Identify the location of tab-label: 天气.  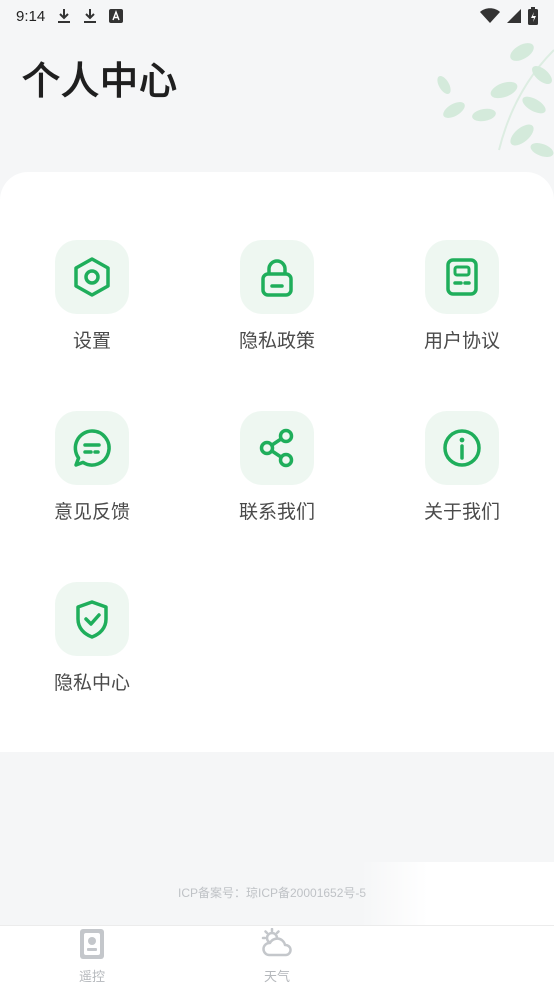
(276, 977).